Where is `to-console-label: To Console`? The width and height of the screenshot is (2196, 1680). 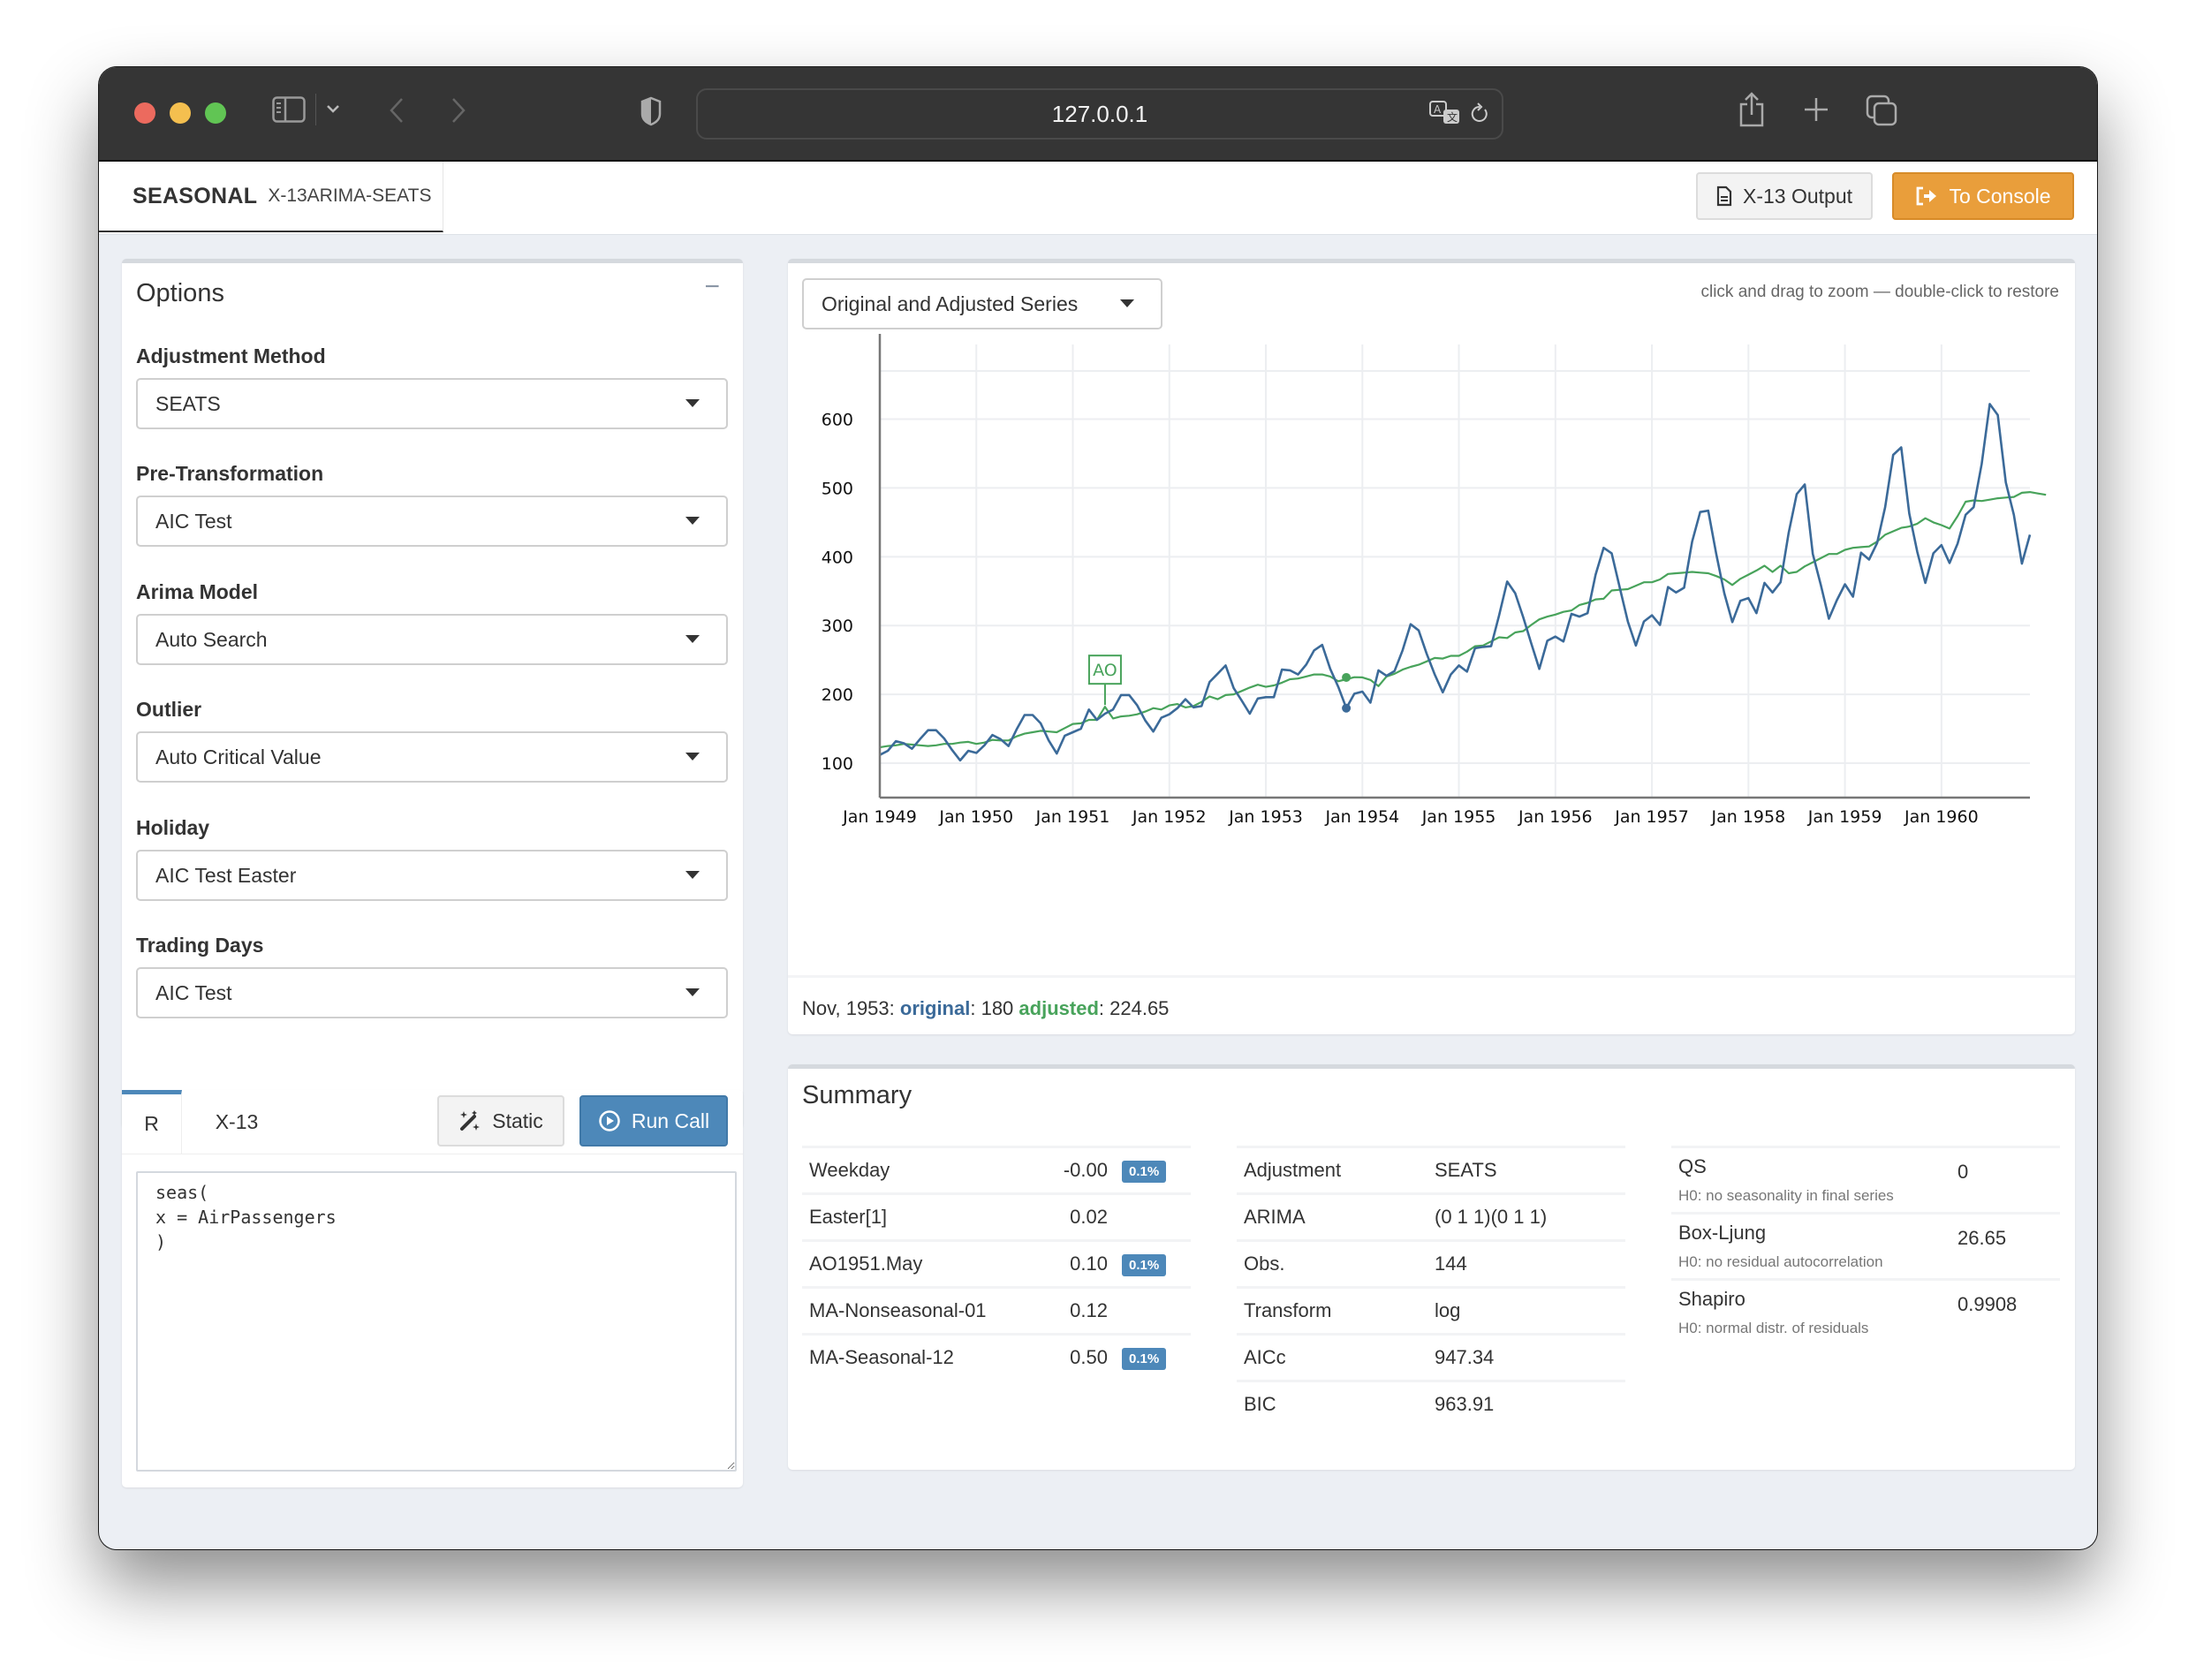
to-console-label: To Console is located at coordinates (2000, 196).